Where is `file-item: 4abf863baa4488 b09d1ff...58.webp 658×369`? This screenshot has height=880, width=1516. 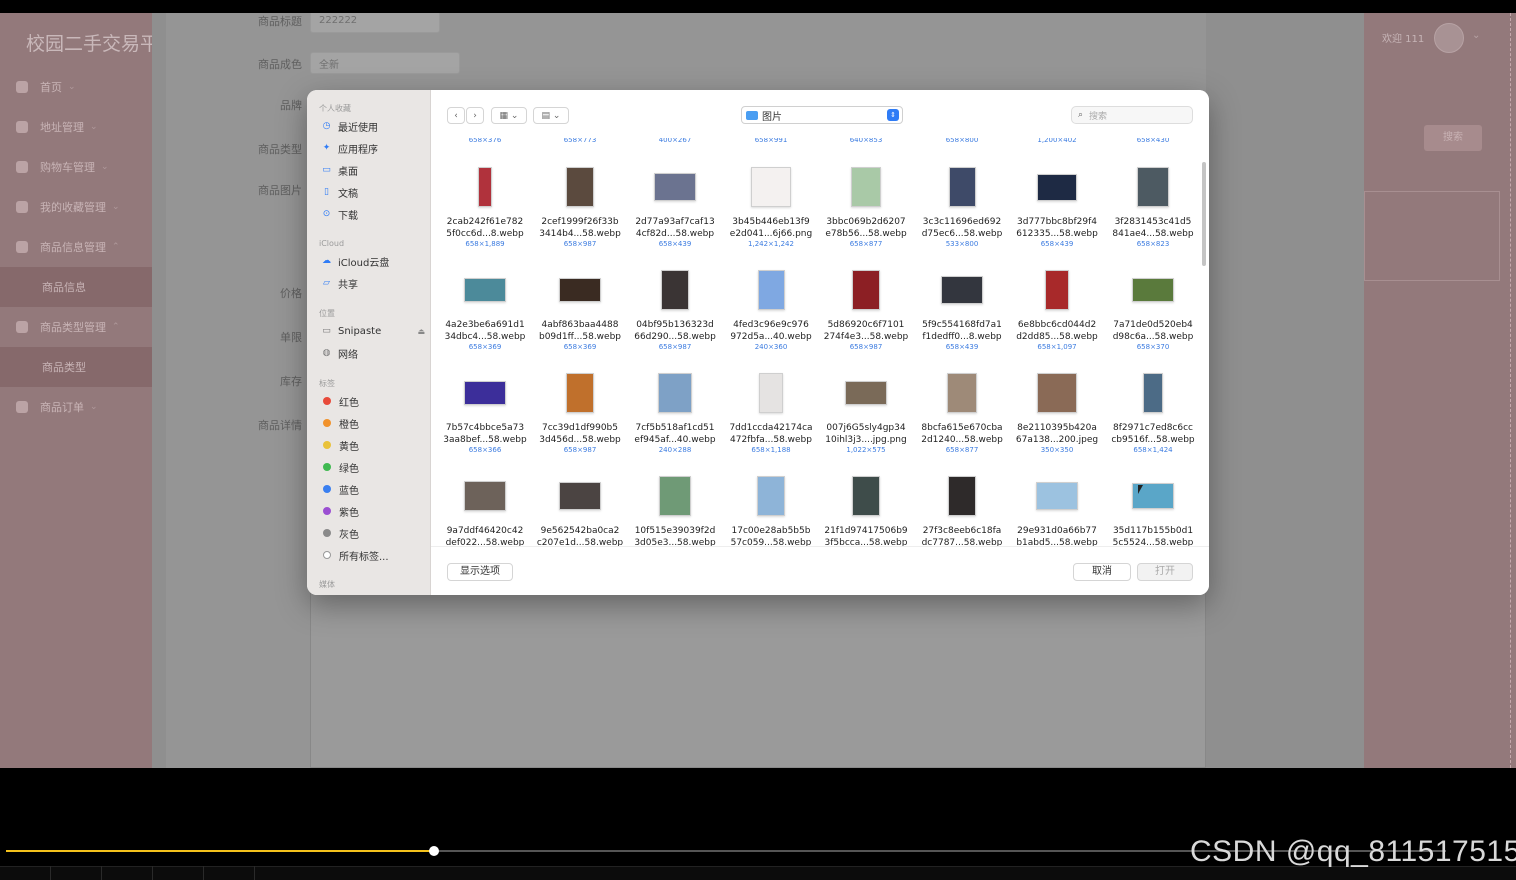
file-item: 4abf863baa4488 b09d1ff...58.webp 658×369 is located at coordinates (580, 315).